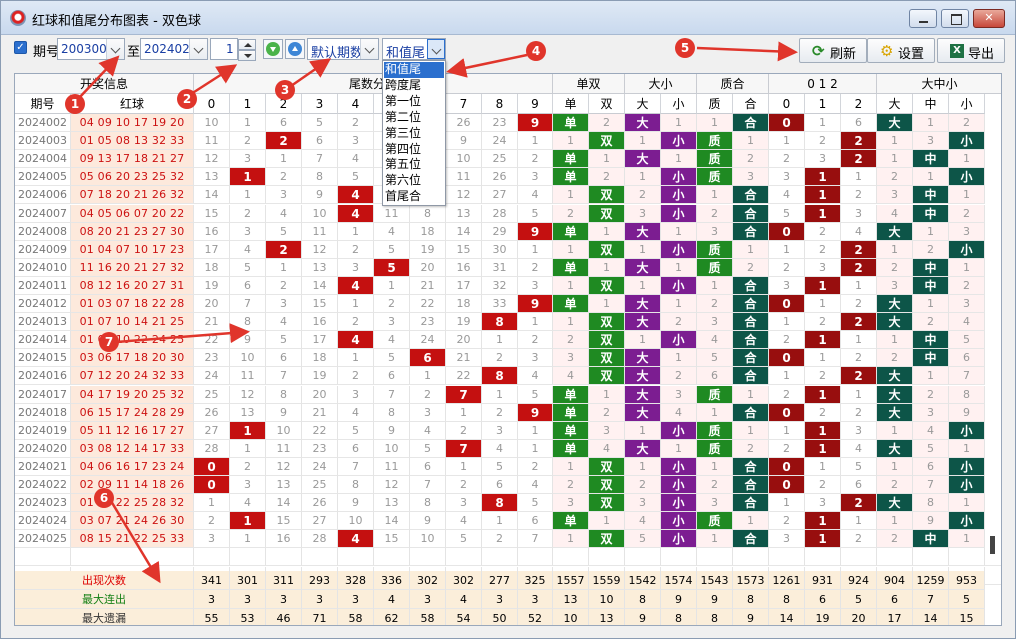  I want to click on tail-miss-cell: 12, so click(212, 159).